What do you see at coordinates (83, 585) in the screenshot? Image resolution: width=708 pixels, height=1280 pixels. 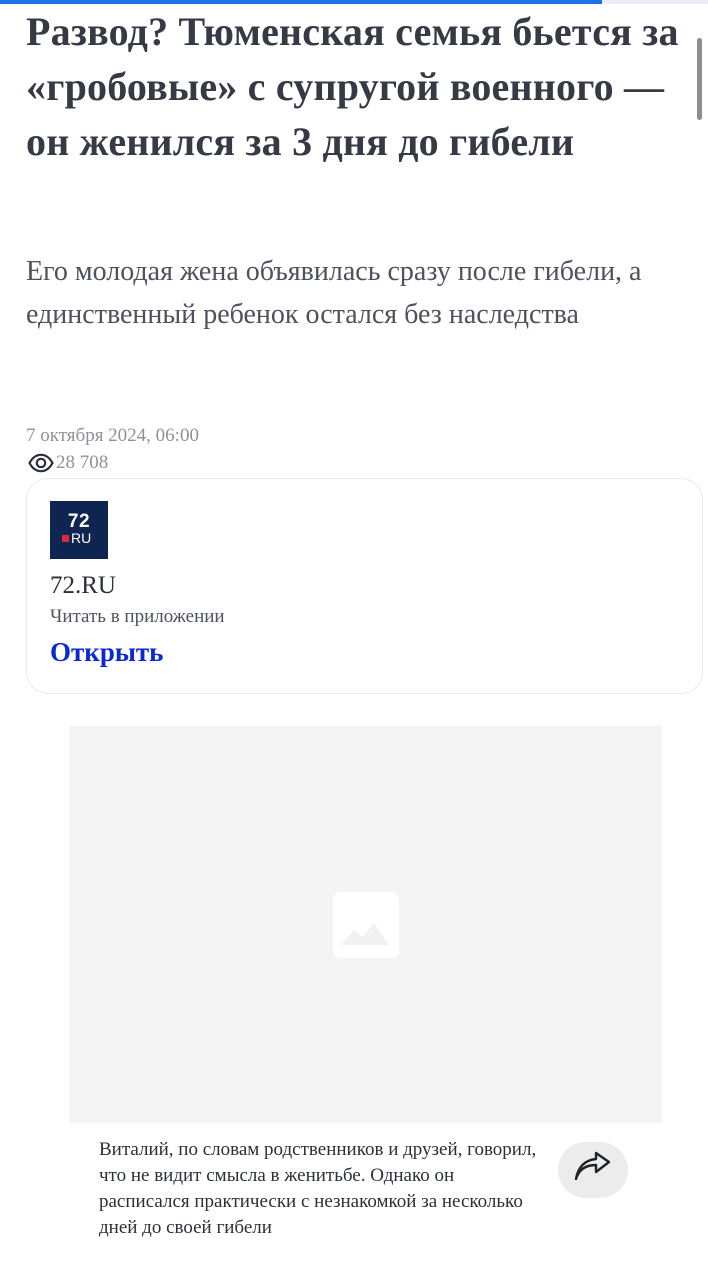 I see `app-name: 72.RU` at bounding box center [83, 585].